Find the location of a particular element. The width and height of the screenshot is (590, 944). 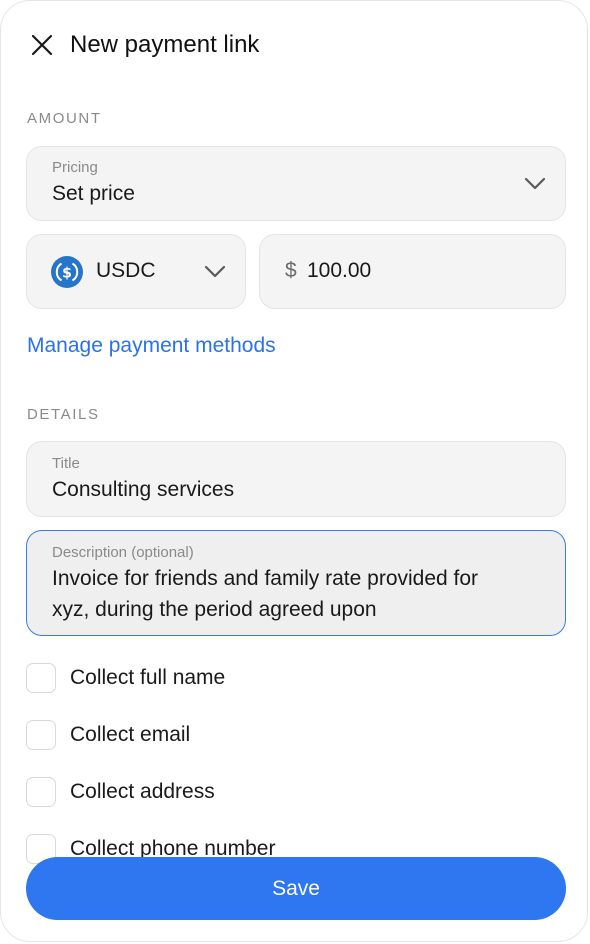

checkbox-label: Collect email is located at coordinates (130, 734).